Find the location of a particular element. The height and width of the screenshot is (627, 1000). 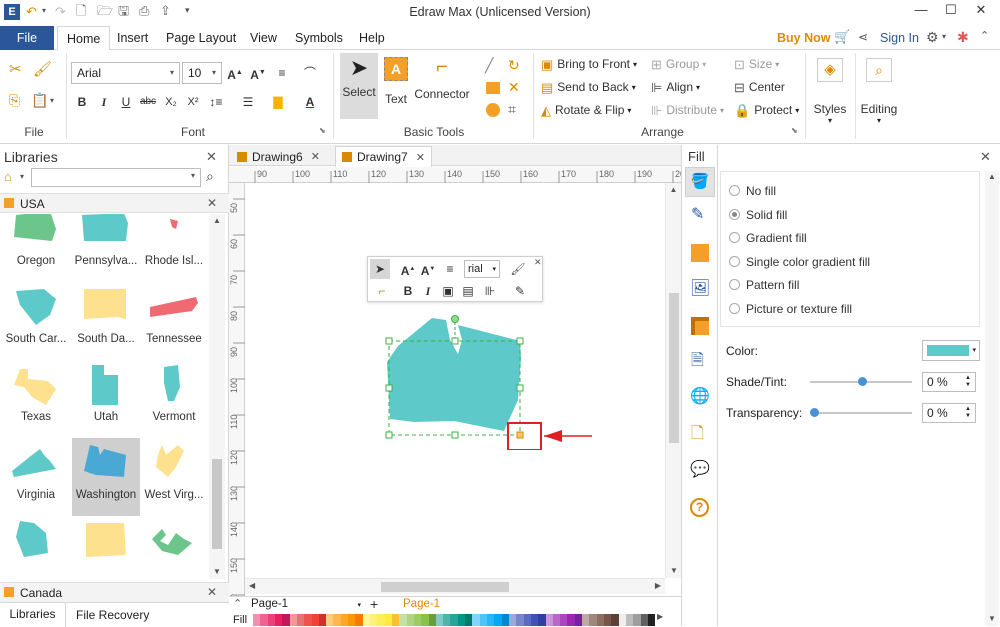

mini-bring-front-icon: ▣ is located at coordinates (448, 291).